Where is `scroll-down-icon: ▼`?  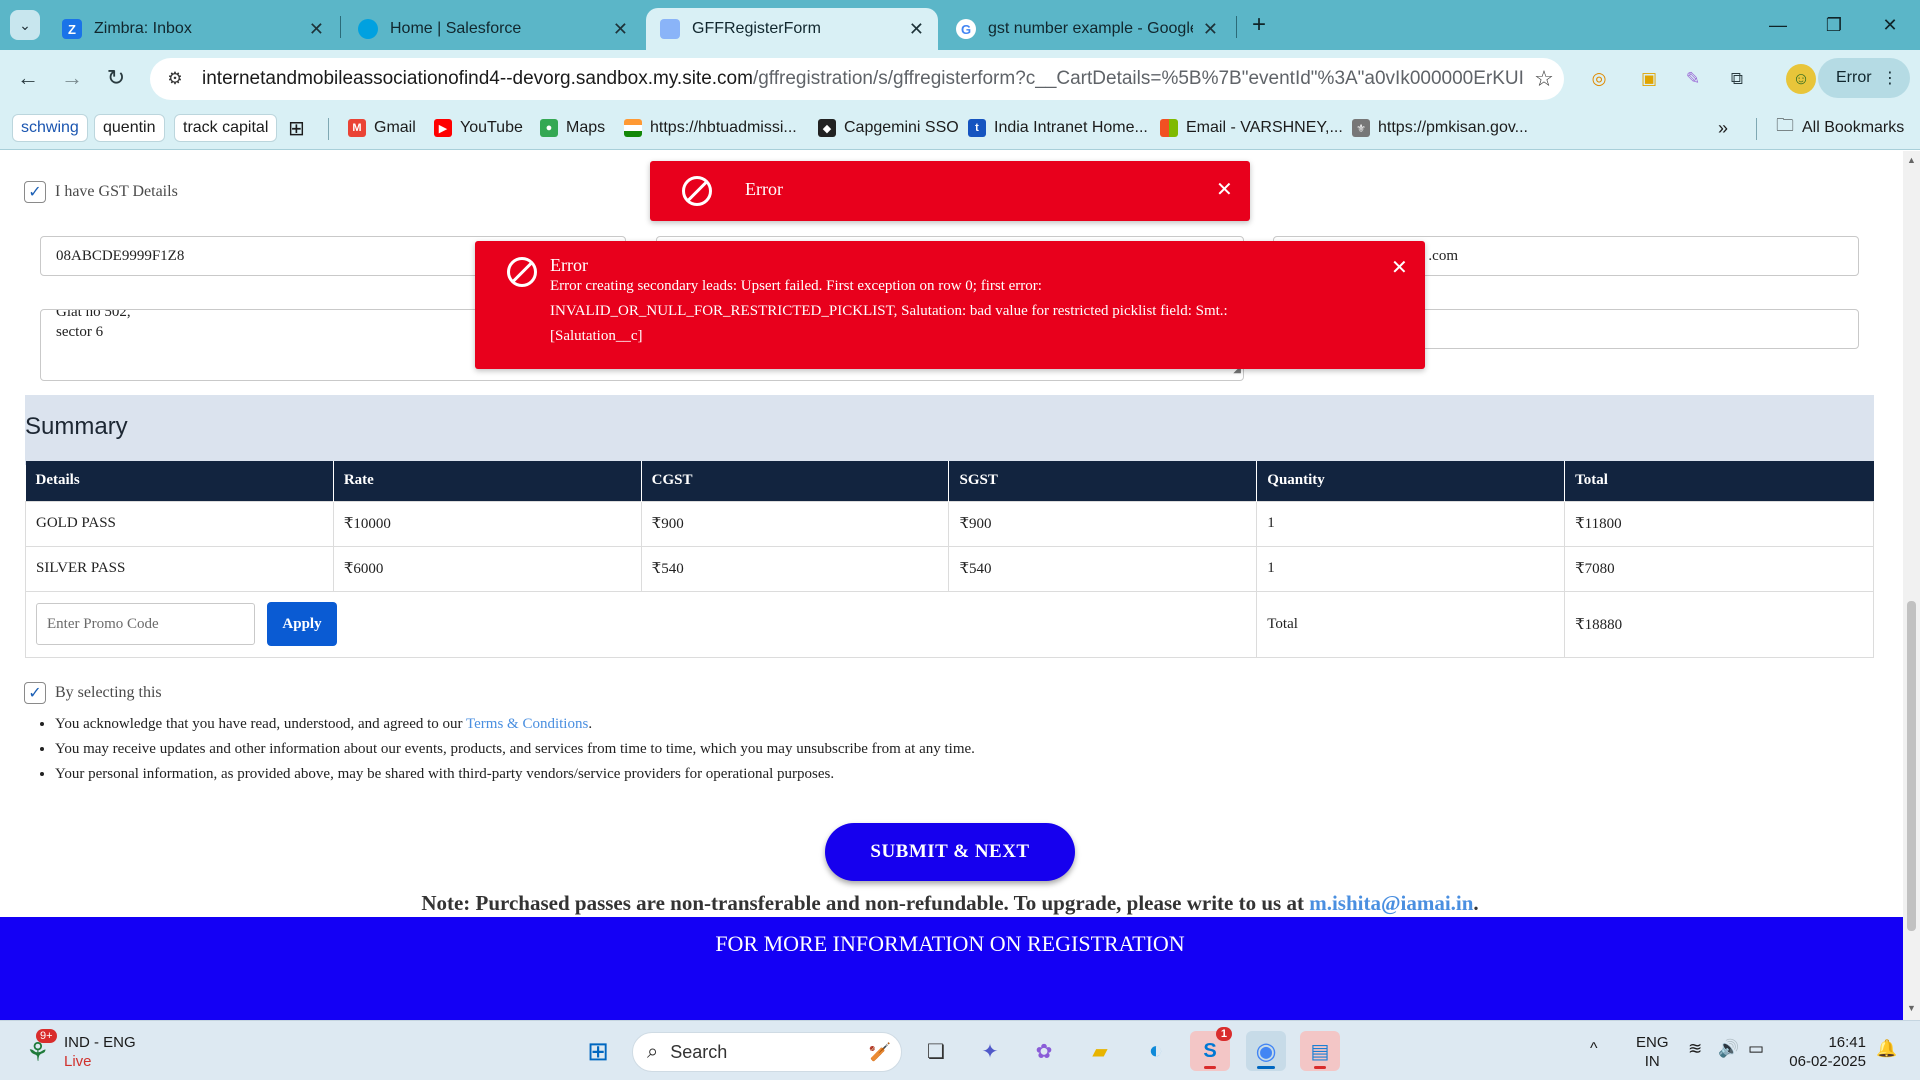 scroll-down-icon: ▼ is located at coordinates (1911, 1008).